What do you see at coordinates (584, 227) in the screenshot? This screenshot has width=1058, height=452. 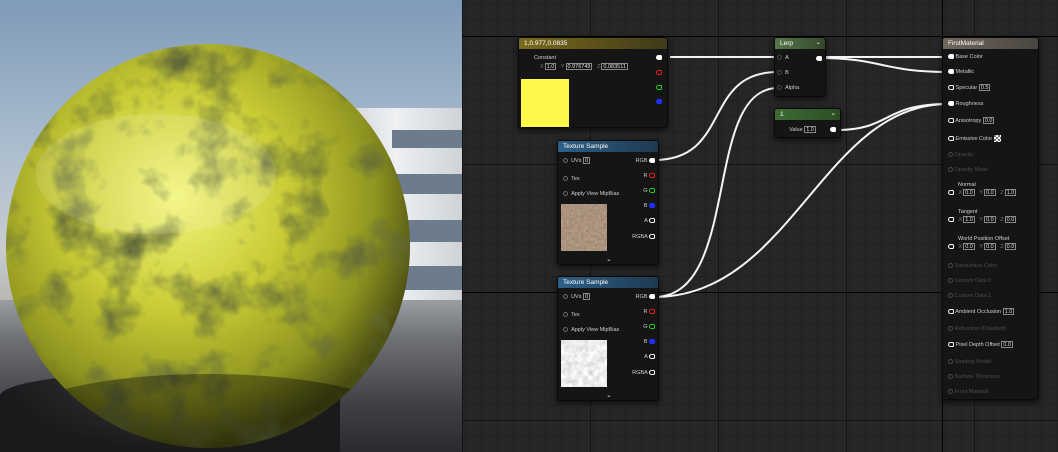 I see `texture-1-preview` at bounding box center [584, 227].